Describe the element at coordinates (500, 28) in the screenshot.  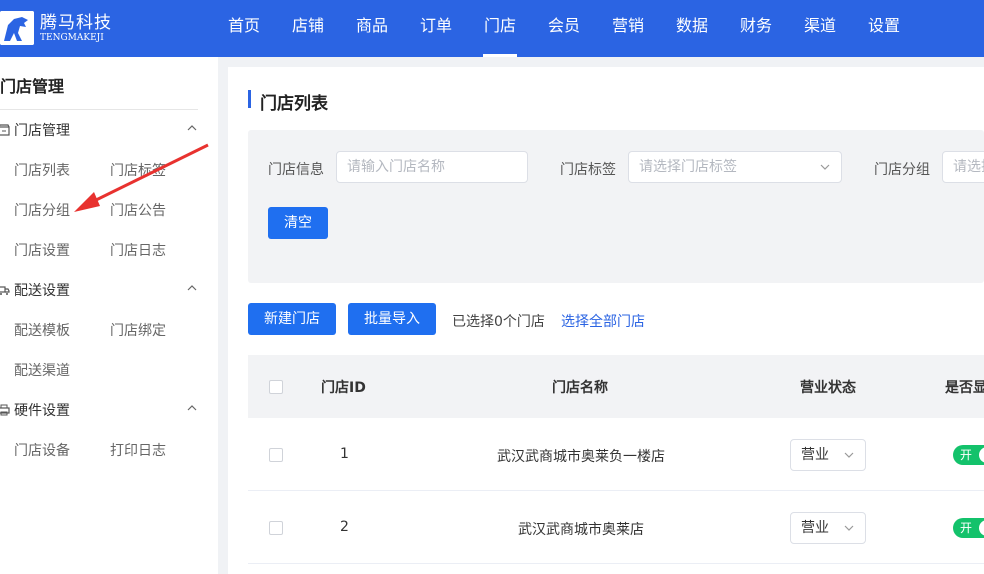
I see `nav-stores: 门店` at that location.